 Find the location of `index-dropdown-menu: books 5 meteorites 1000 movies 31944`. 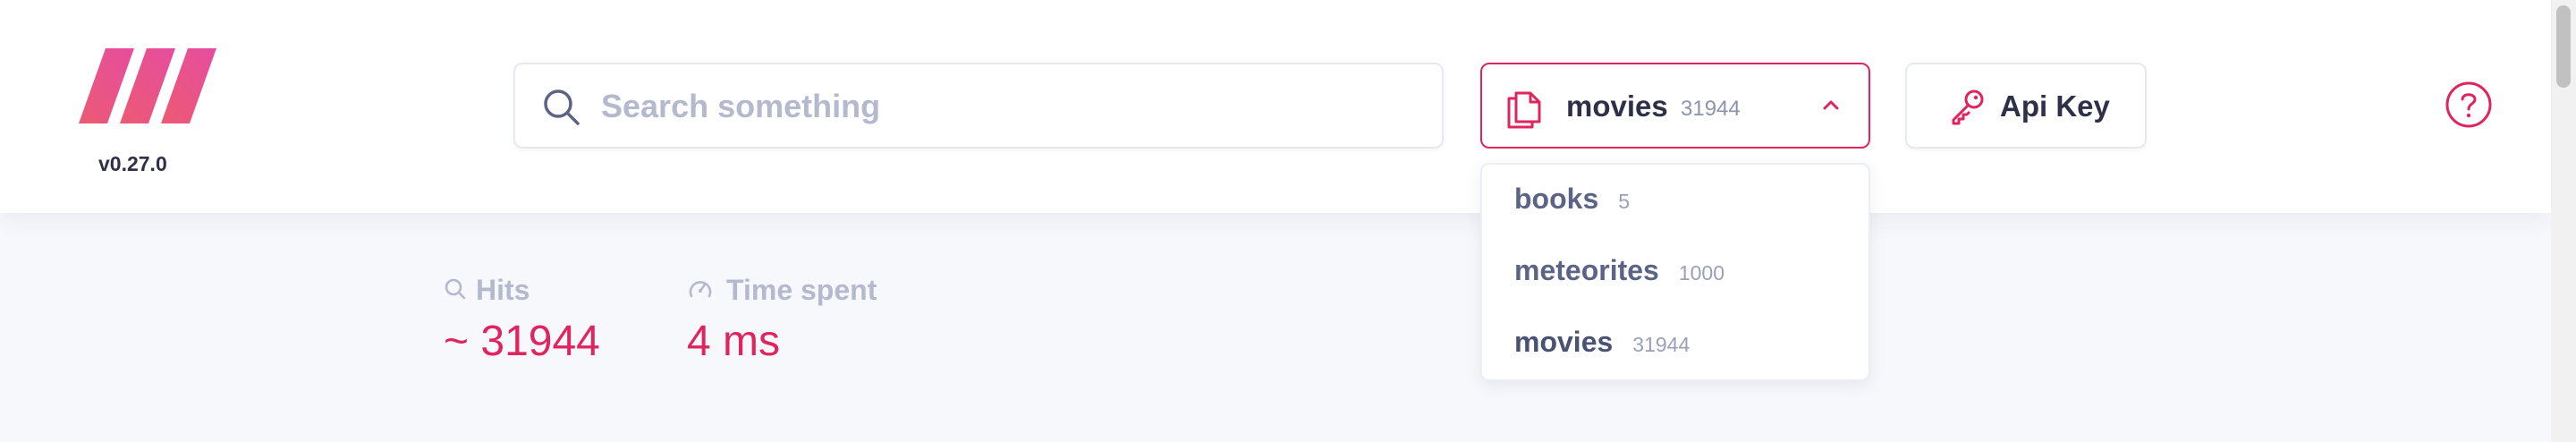

index-dropdown-menu: books 5 meteorites 1000 movies 31944 is located at coordinates (1675, 272).